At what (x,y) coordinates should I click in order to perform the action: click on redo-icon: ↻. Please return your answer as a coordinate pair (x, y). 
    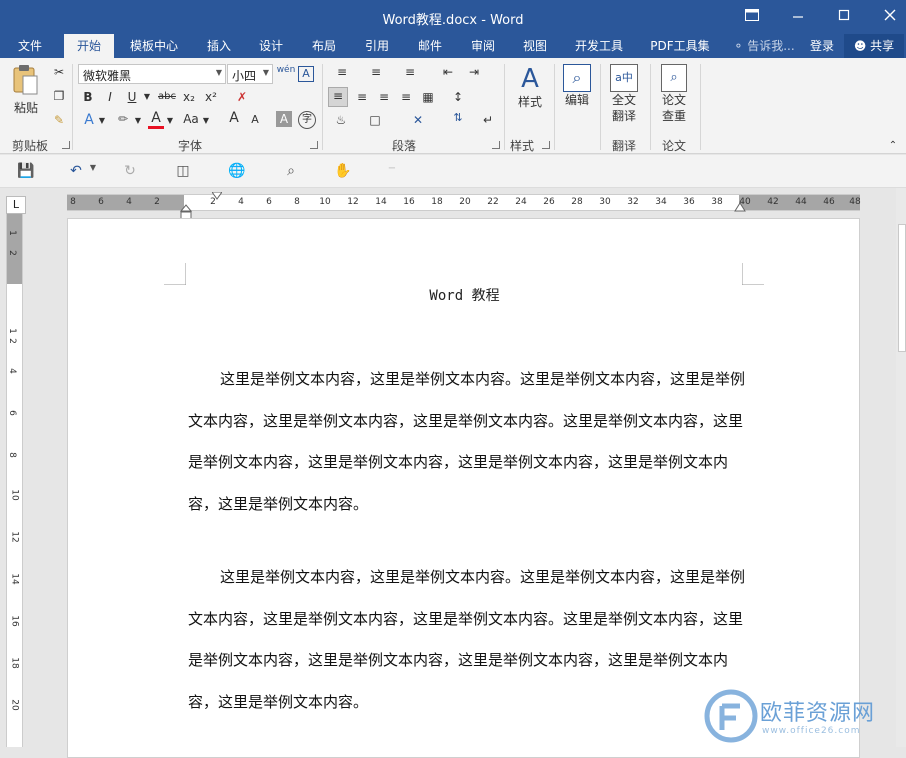
    Looking at the image, I should click on (130, 172).